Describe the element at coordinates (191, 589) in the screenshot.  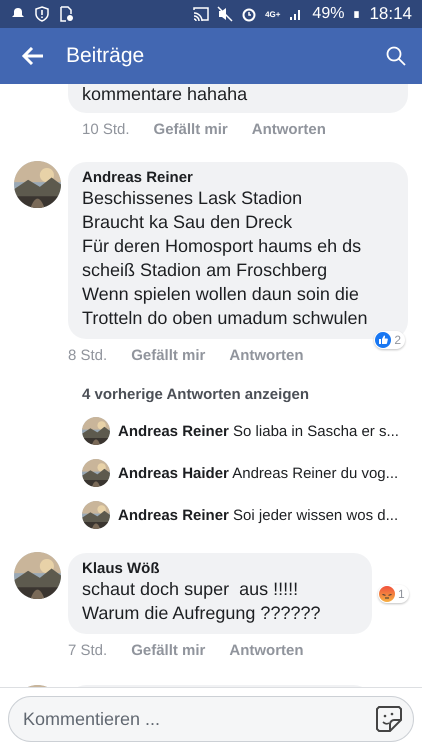
I see `comment-text: schaut doch super aus !!!!!` at that location.